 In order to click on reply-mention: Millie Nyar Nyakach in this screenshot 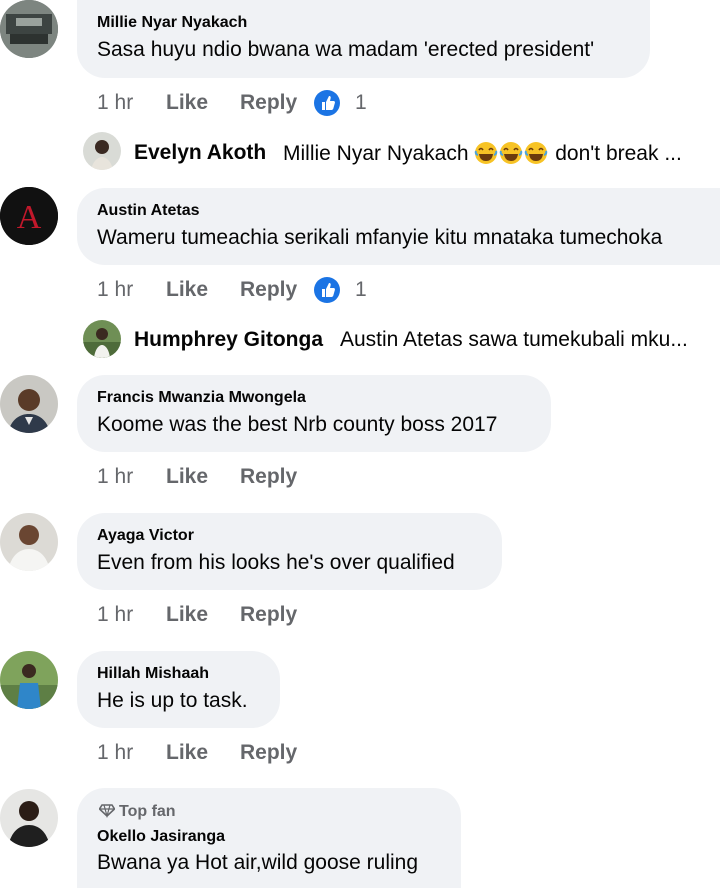, I will do `click(376, 153)`.